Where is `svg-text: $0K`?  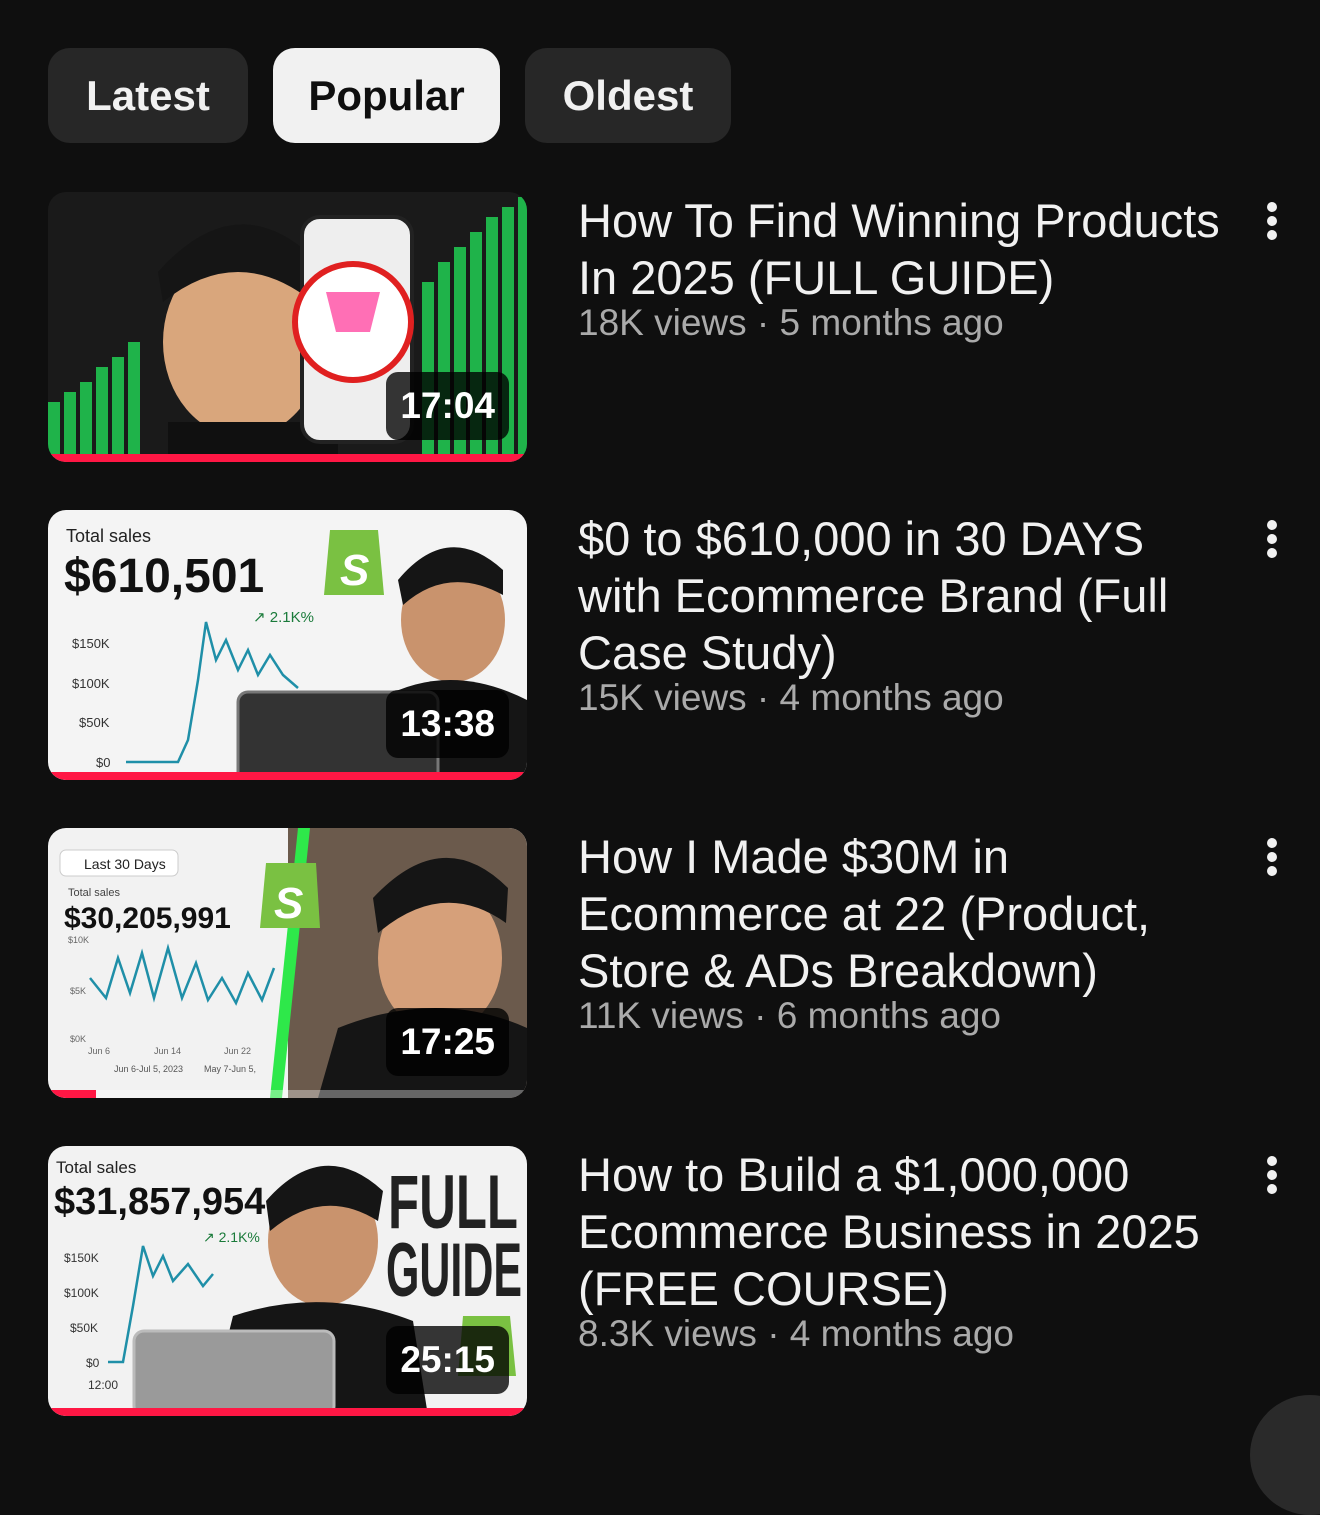 svg-text: $0K is located at coordinates (78, 1039).